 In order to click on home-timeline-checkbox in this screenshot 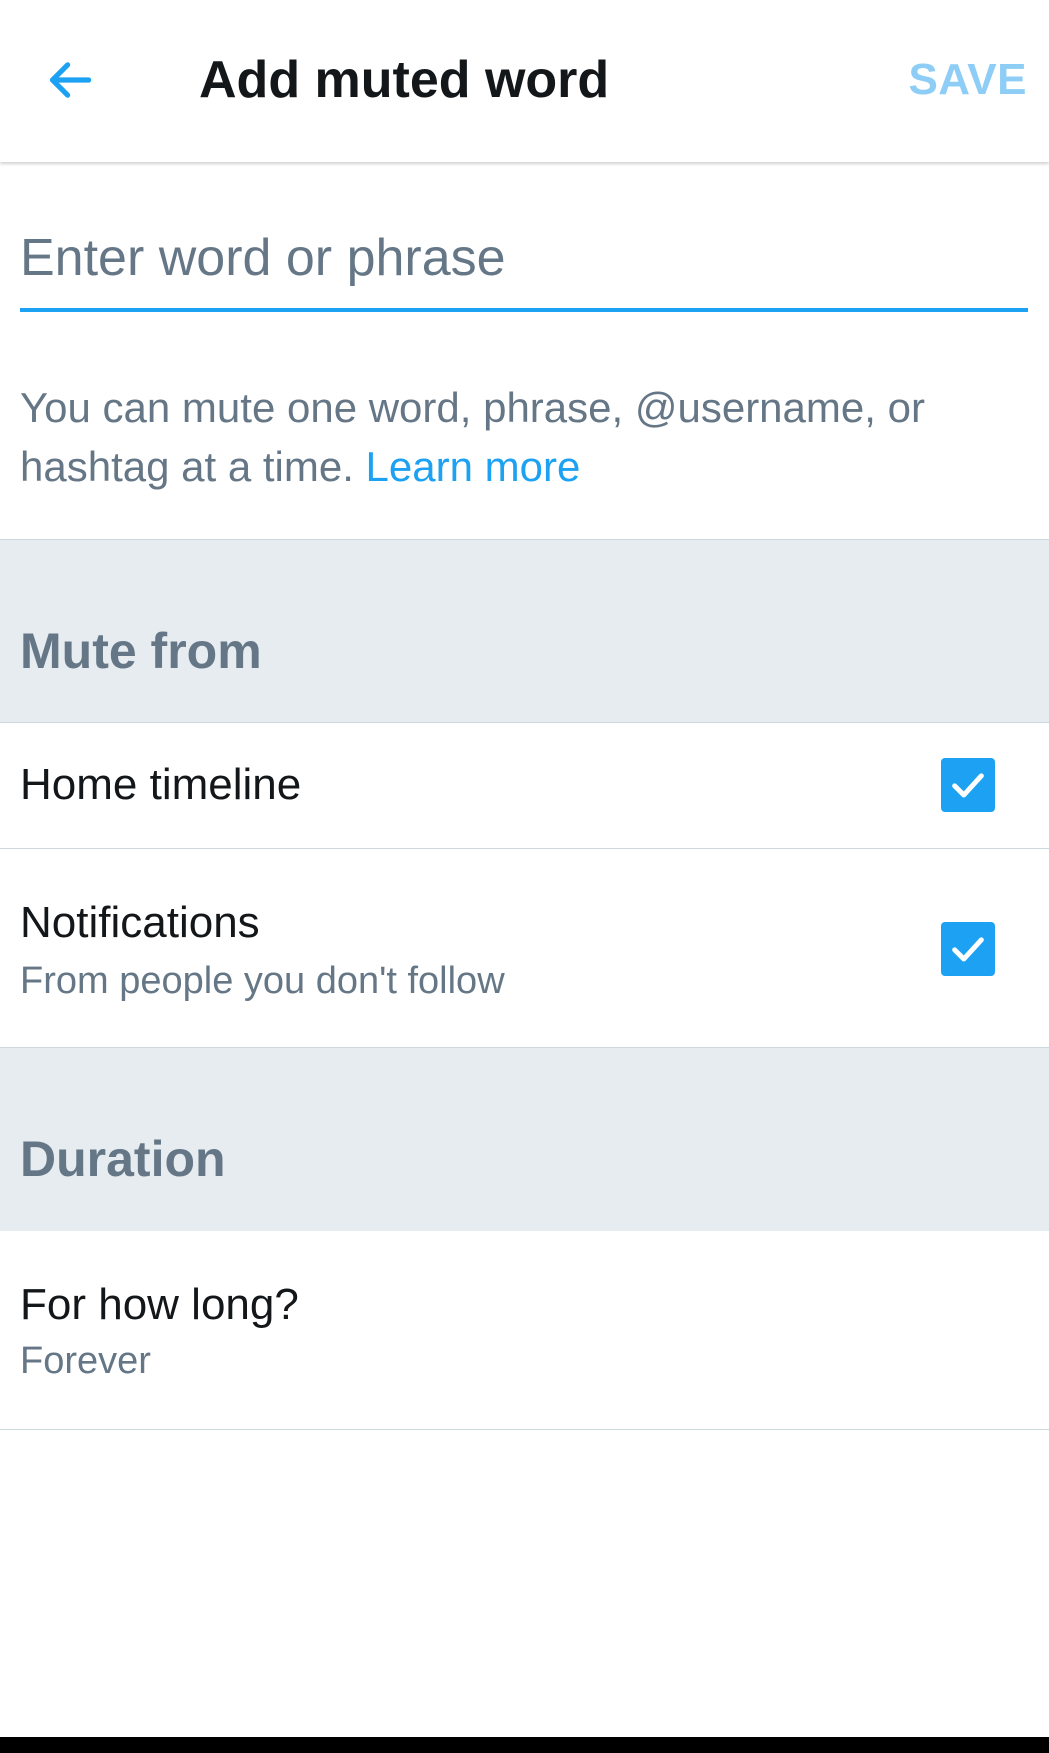, I will do `click(968, 785)`.